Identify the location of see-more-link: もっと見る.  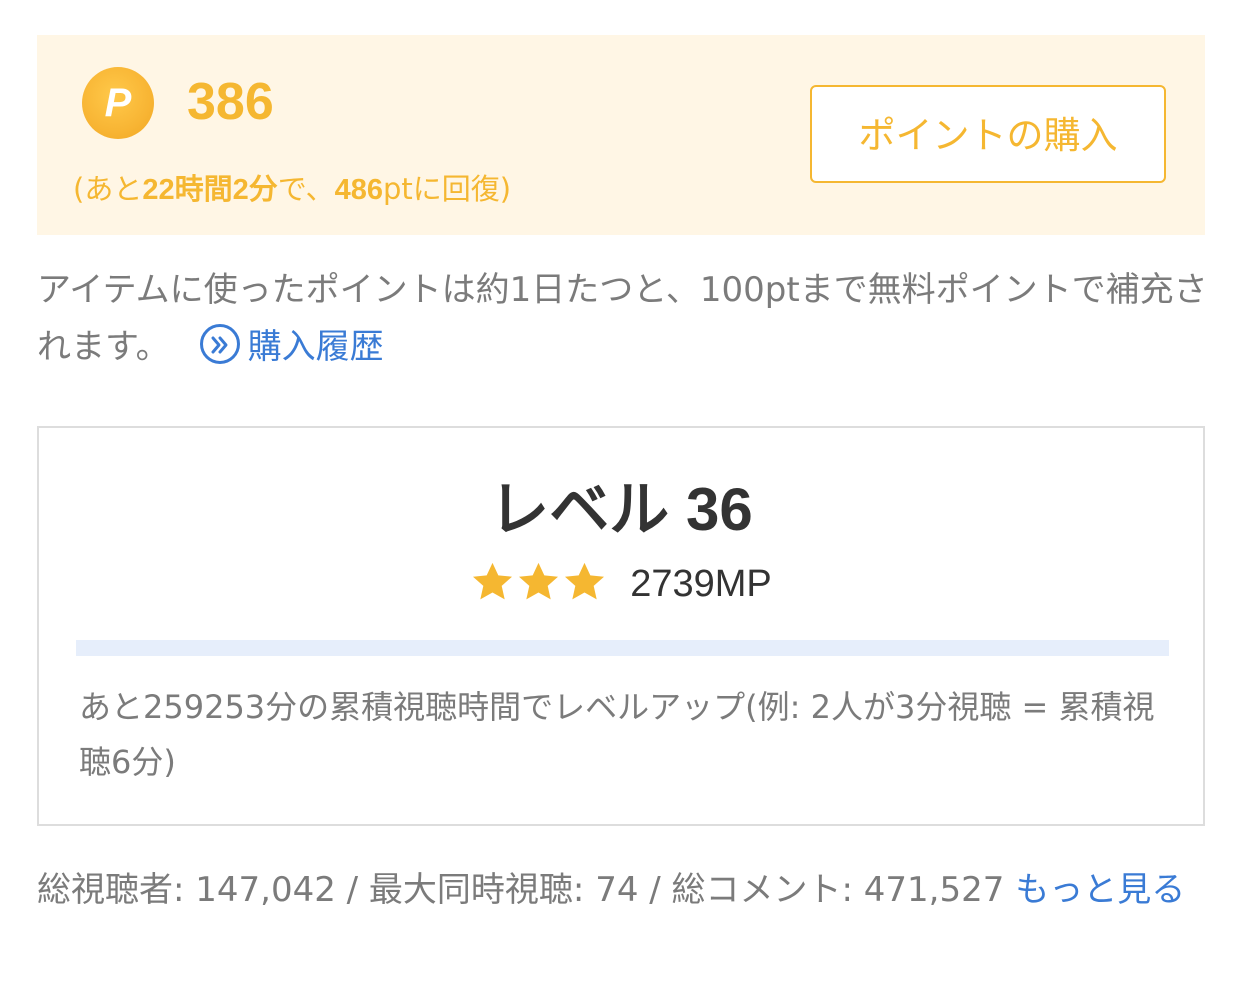
(1100, 890).